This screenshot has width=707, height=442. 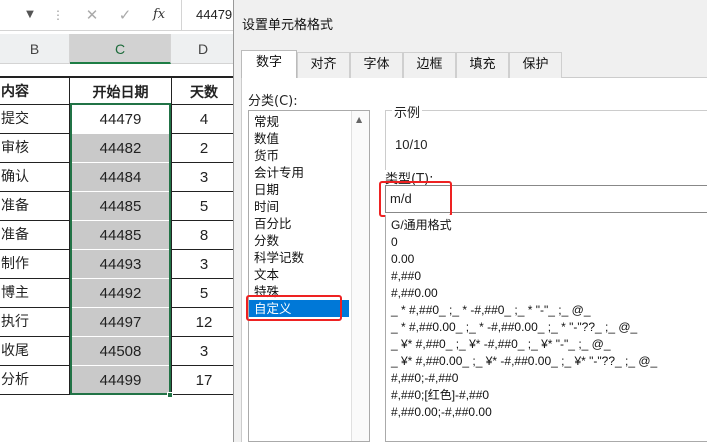 I want to click on header-cell-content: 内容, so click(x=35, y=90).